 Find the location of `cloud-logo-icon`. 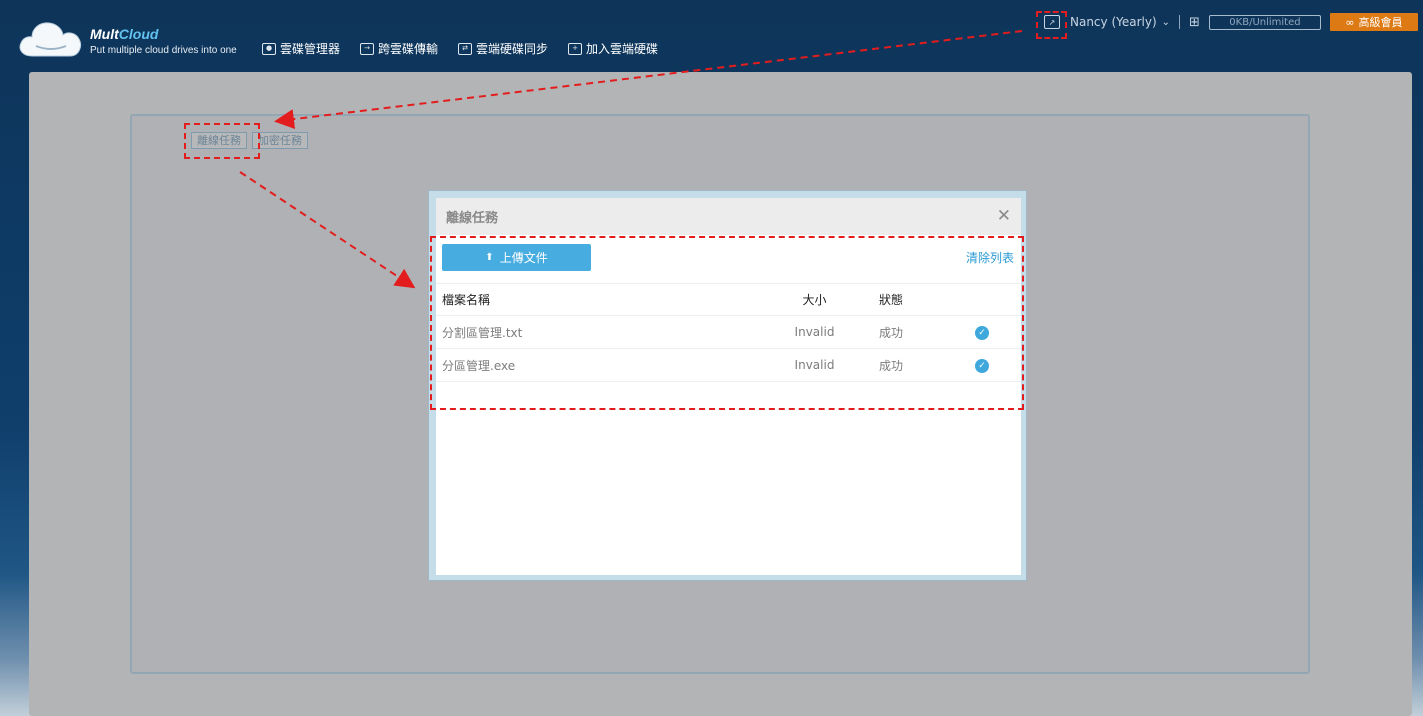

cloud-logo-icon is located at coordinates (50, 39).